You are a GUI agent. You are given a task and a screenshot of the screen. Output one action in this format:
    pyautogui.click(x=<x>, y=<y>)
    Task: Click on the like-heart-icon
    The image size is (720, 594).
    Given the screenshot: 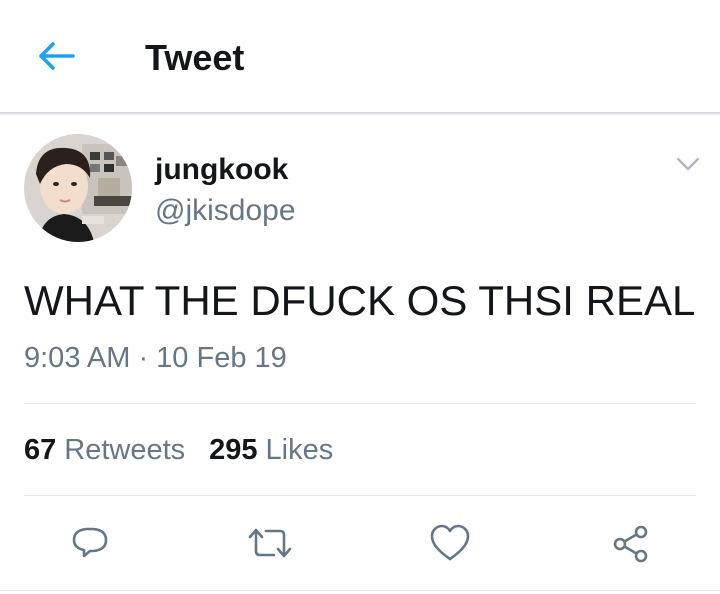 What is the action you would take?
    pyautogui.click(x=450, y=542)
    